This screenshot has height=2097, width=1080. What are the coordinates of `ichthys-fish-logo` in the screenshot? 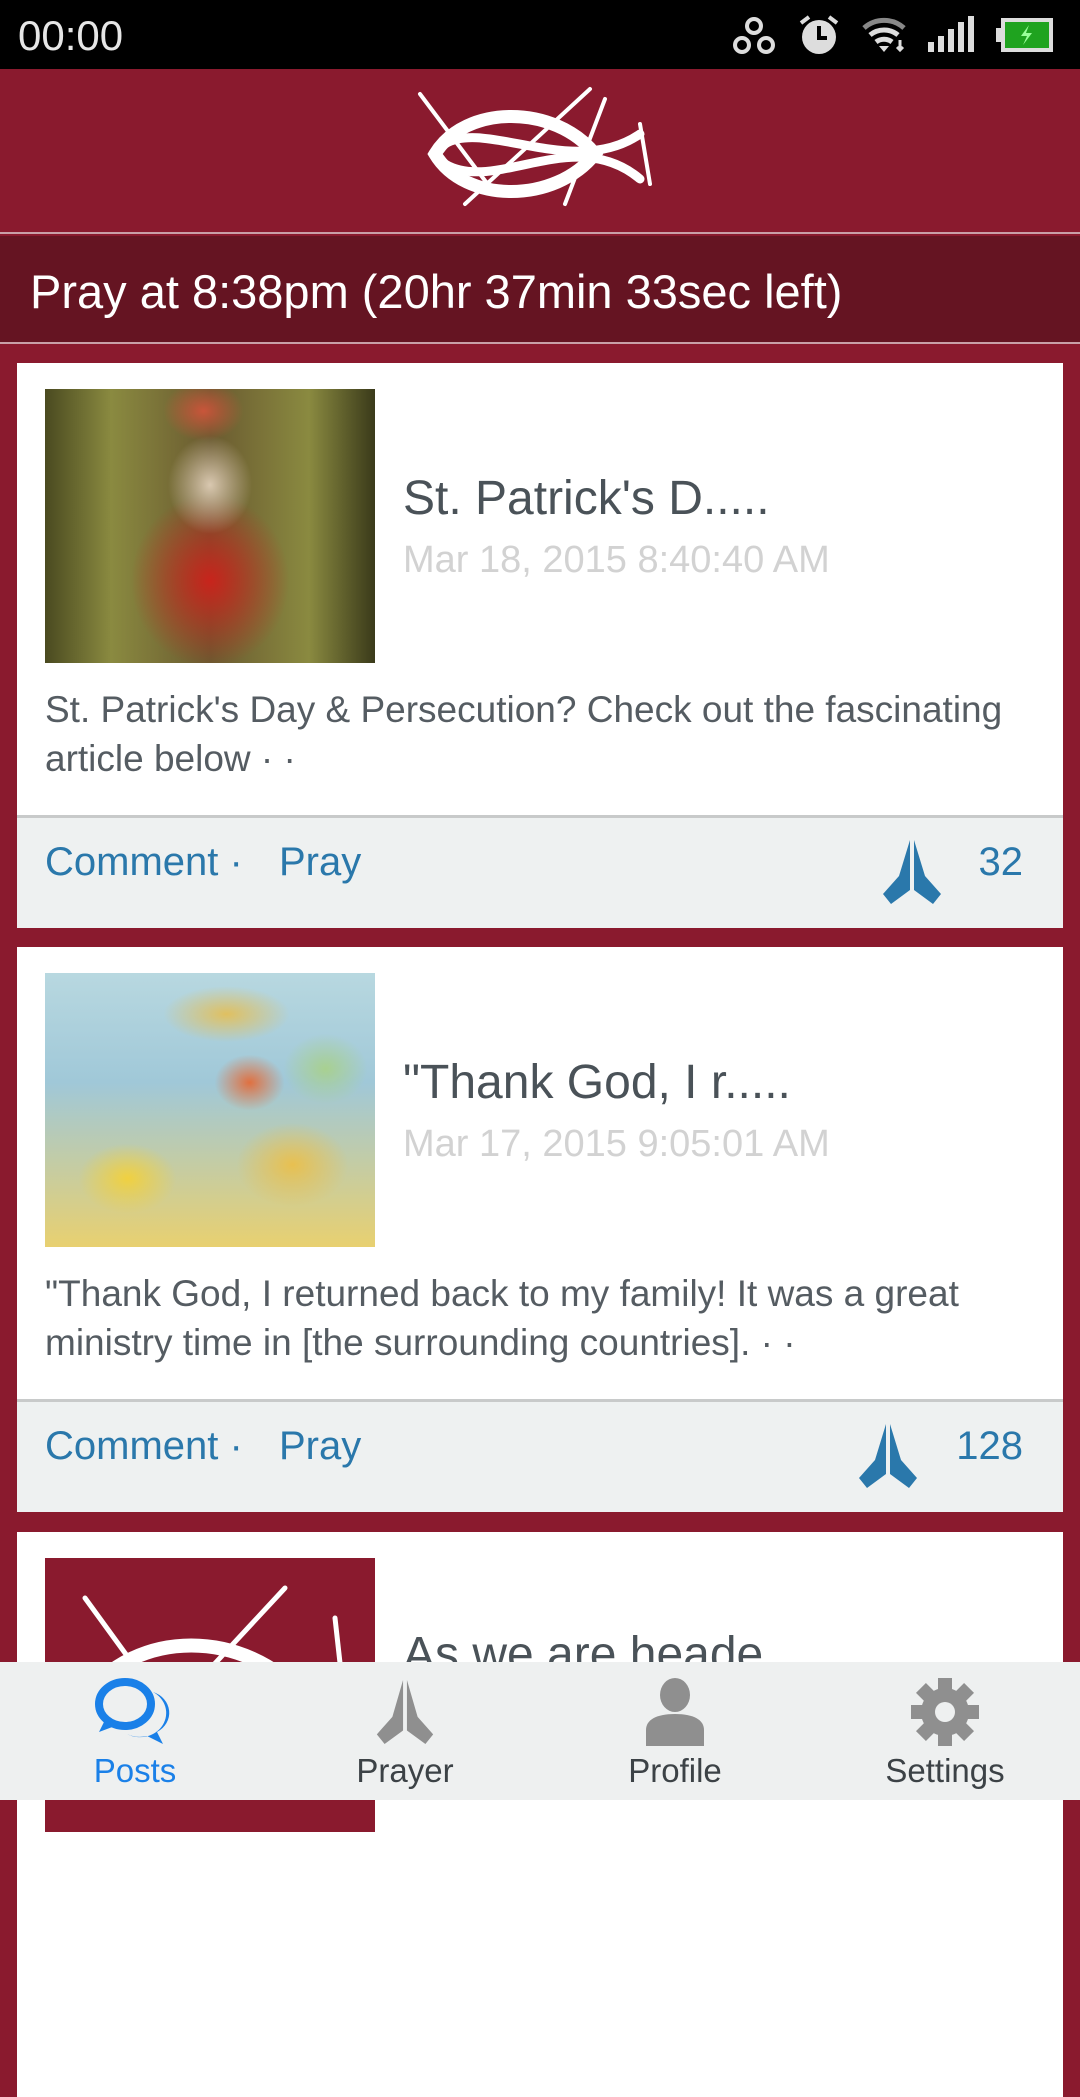 It's located at (535, 146).